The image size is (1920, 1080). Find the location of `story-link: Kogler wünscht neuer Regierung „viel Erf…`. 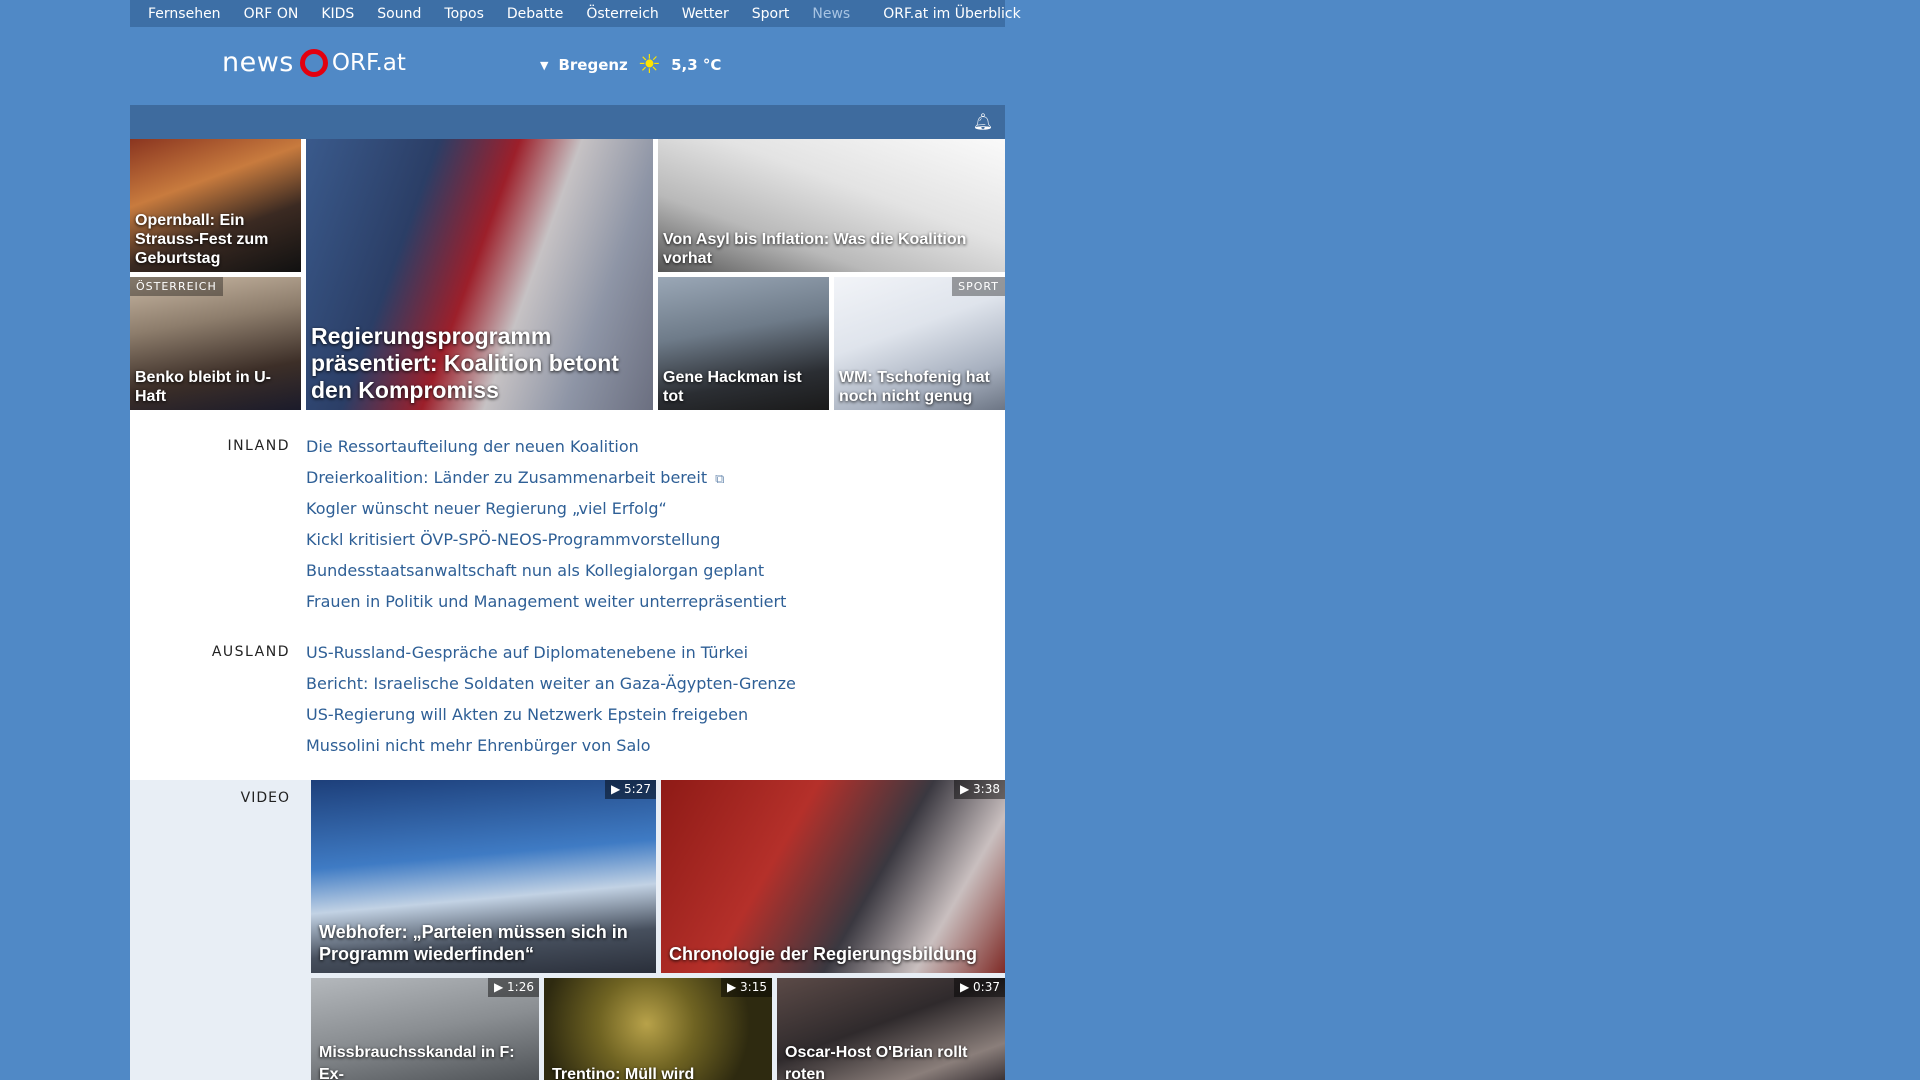

story-link: Kogler wünscht neuer Regierung „viel Erf… is located at coordinates (546, 512).